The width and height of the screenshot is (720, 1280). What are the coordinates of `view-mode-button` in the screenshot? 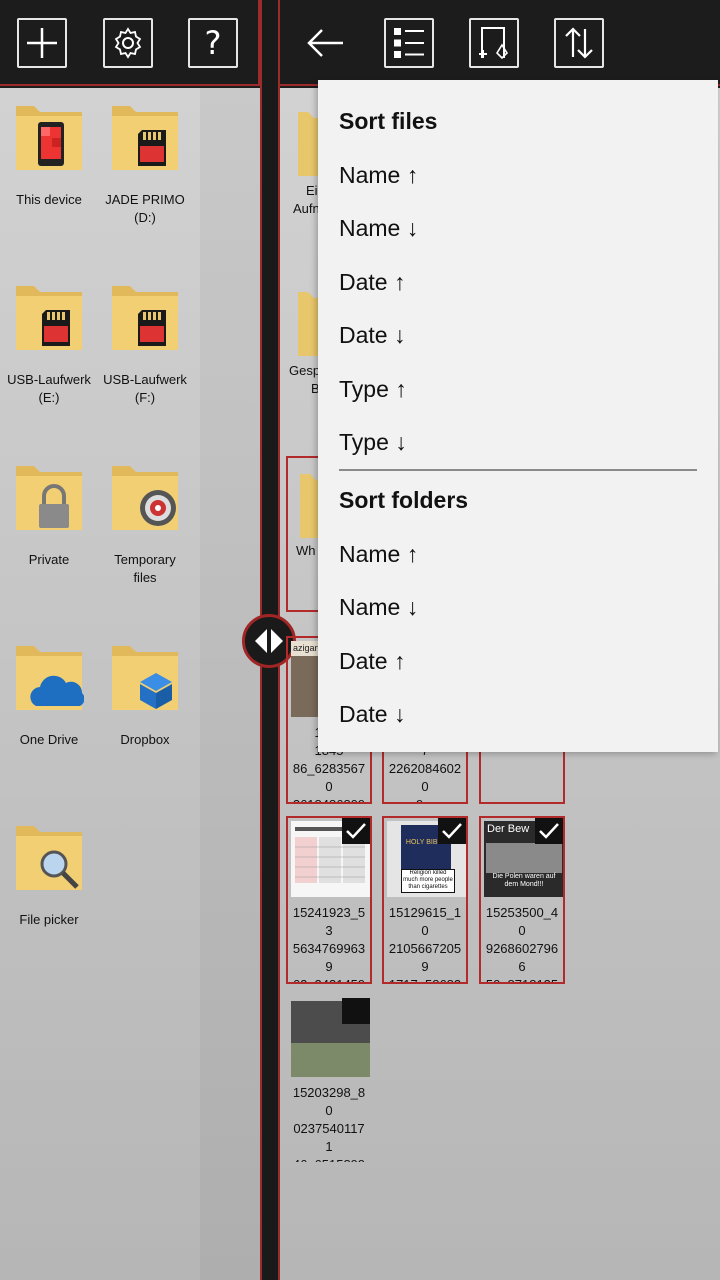 It's located at (409, 43).